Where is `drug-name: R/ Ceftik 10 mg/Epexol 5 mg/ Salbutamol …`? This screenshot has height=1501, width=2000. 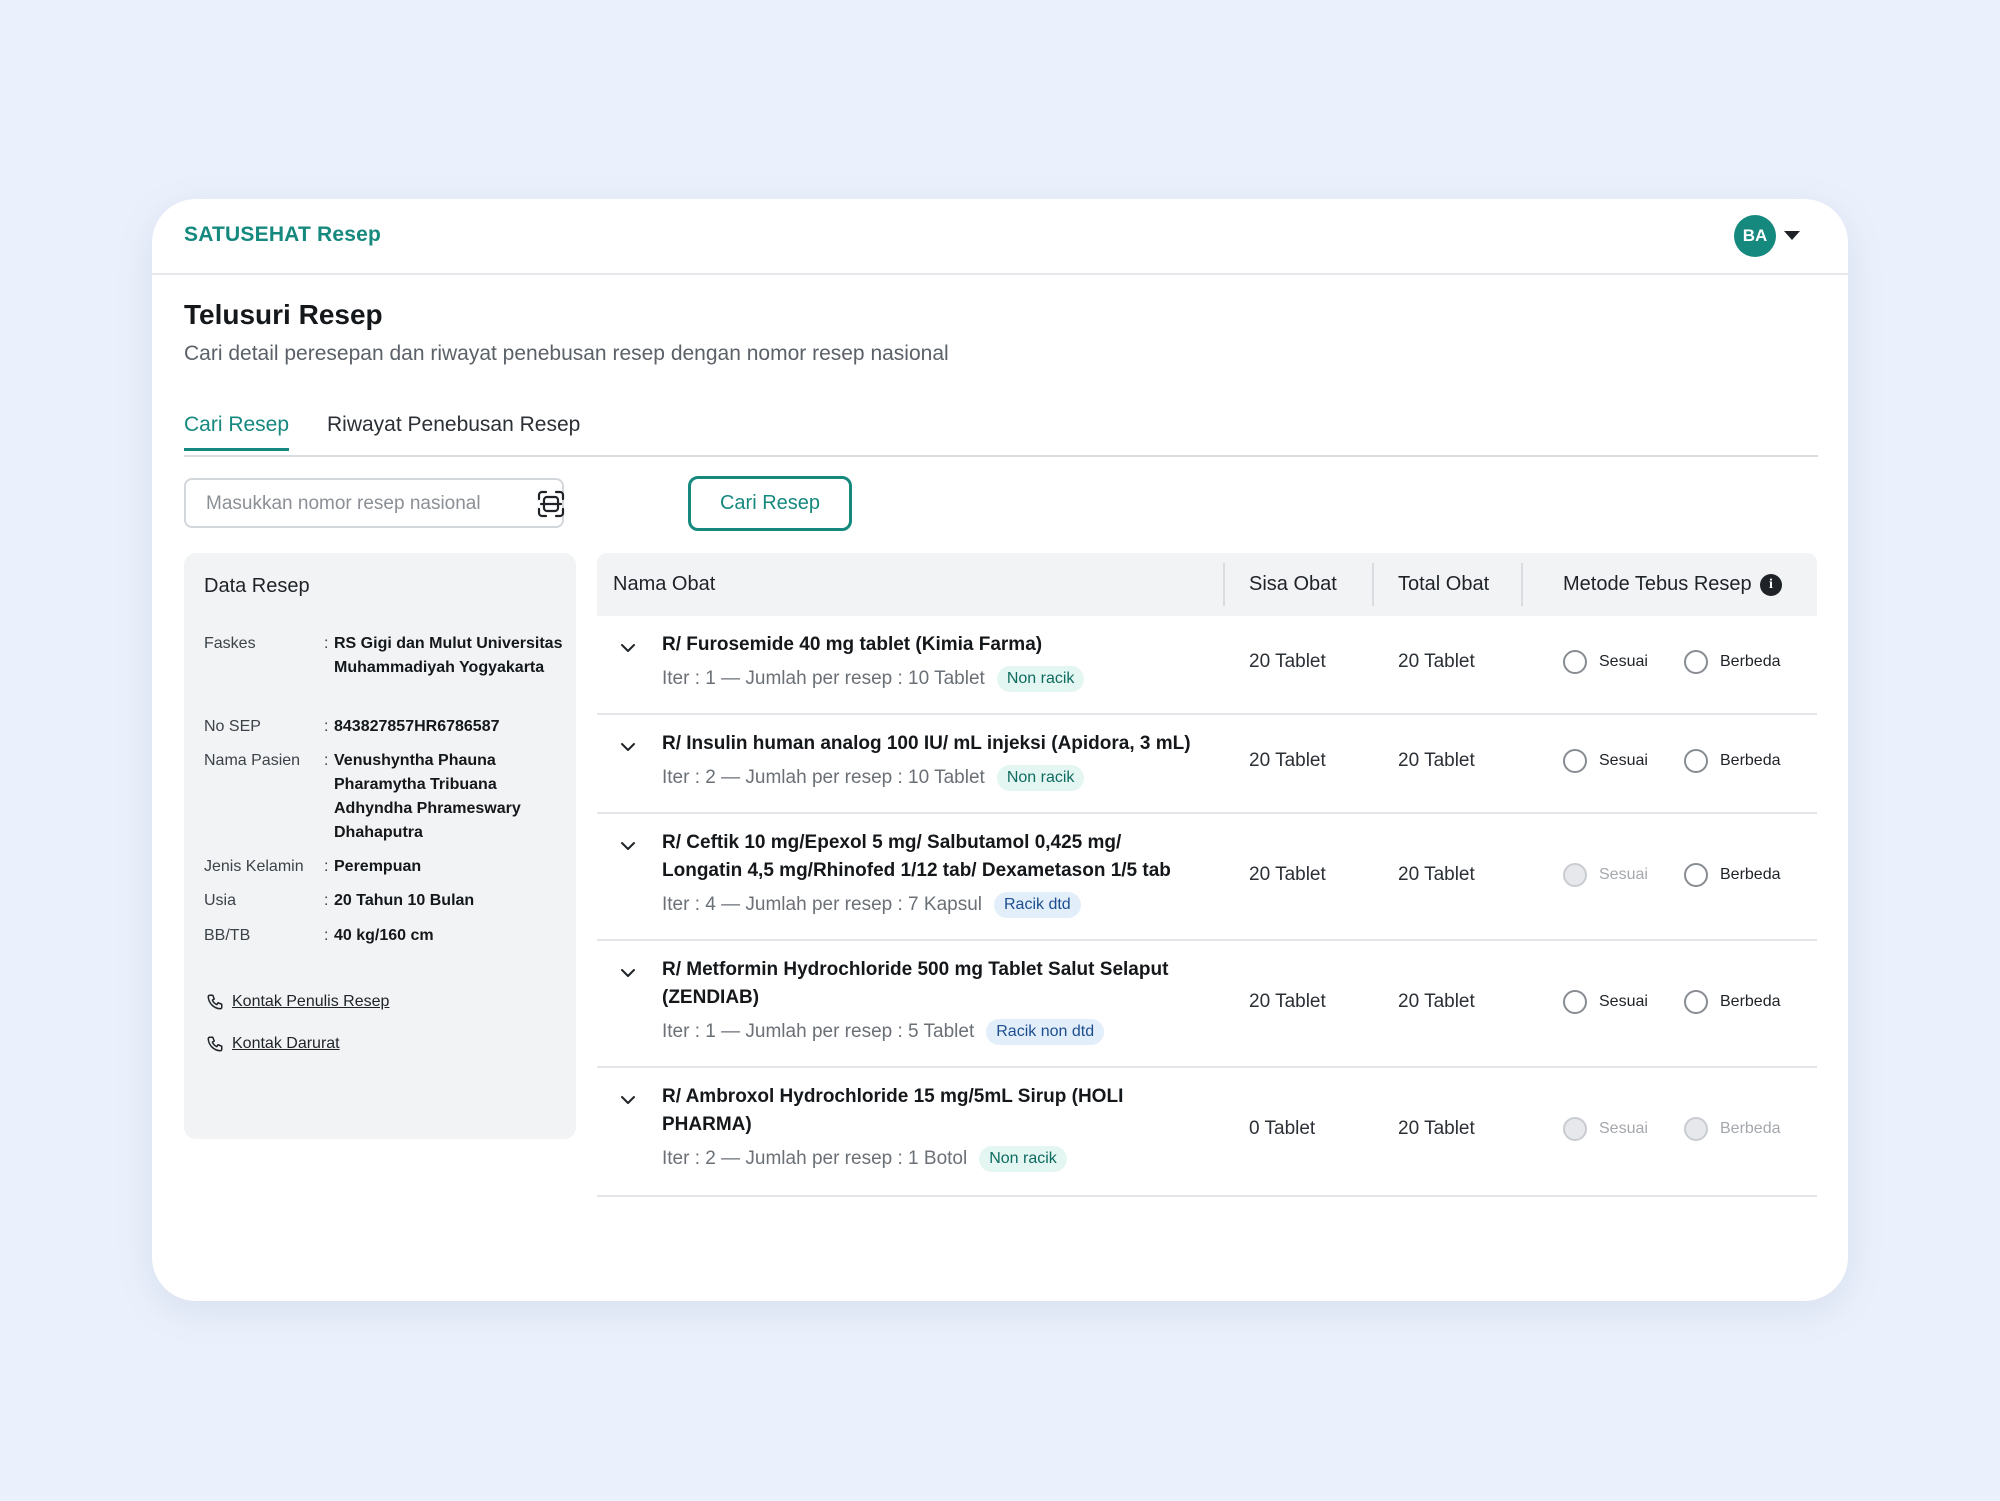
drug-name: R/ Ceftik 10 mg/Epexol 5 mg/ Salbutamol … is located at coordinates (916, 856).